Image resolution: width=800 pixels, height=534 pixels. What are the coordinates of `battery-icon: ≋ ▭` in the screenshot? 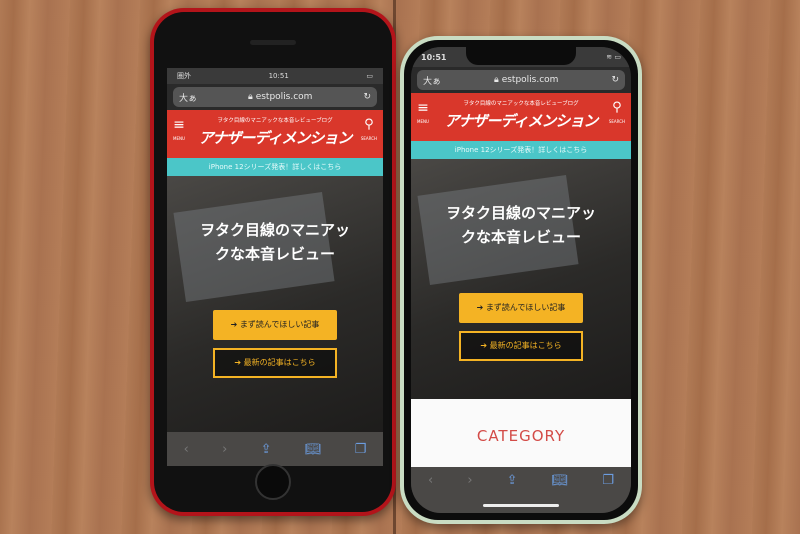 It's located at (613, 57).